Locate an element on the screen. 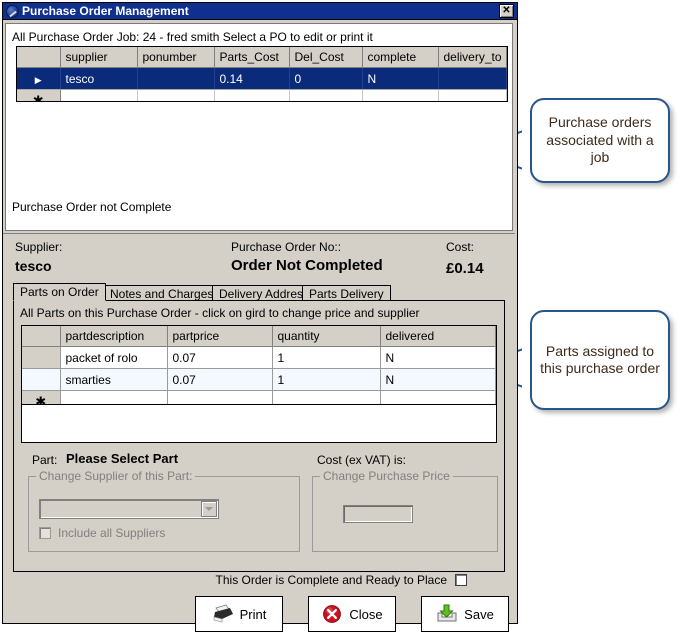 The image size is (680, 640). print-button-label: Print is located at coordinates (253, 614).